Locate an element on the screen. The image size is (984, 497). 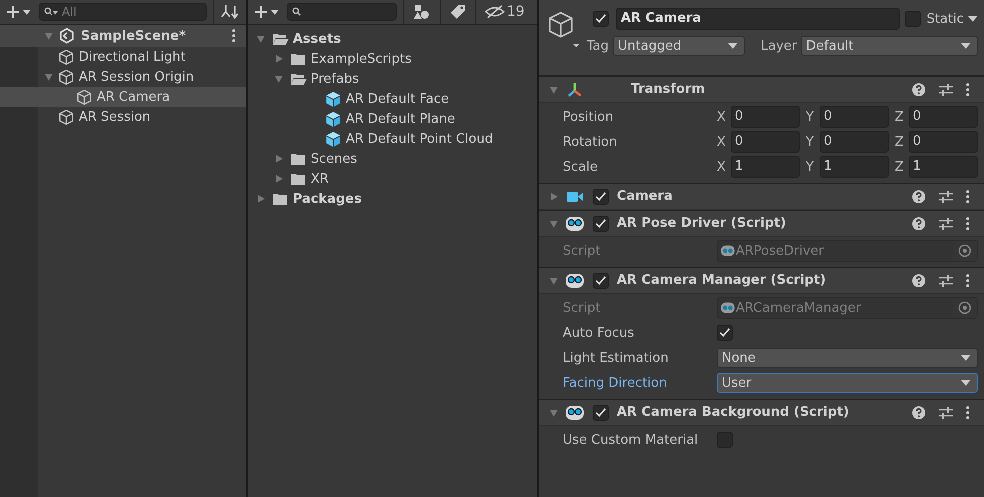
property-label: Facing Direction is located at coordinates (615, 383).